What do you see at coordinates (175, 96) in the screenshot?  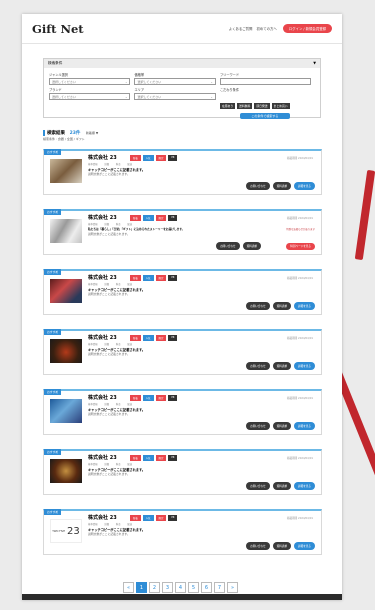 I see `area-select: 選択してください ⌄` at bounding box center [175, 96].